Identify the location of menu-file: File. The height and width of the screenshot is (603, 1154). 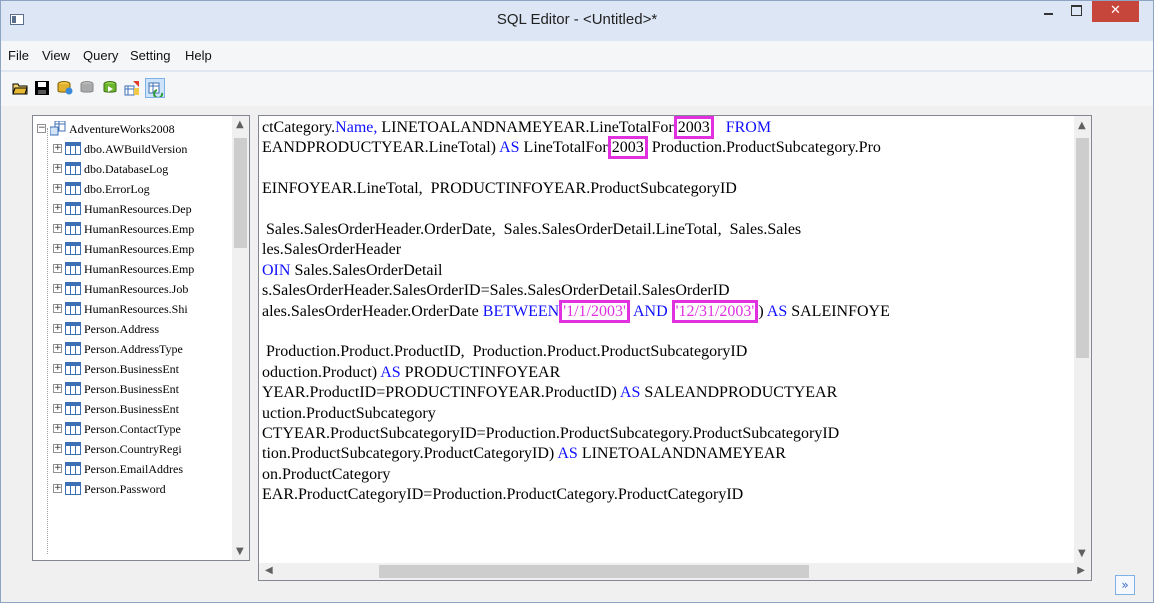
(18, 55).